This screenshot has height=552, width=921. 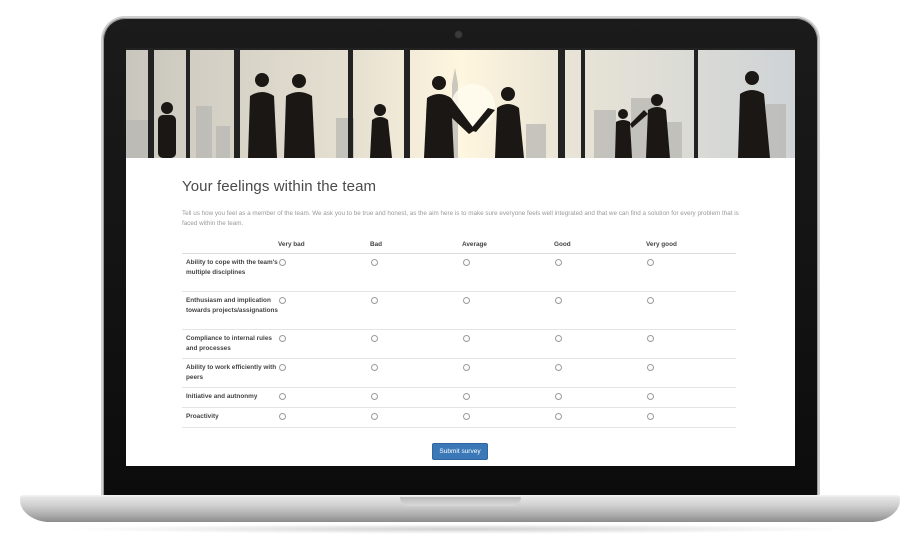 I want to click on question-label: Initiative and autnonmy, so click(x=230, y=397).